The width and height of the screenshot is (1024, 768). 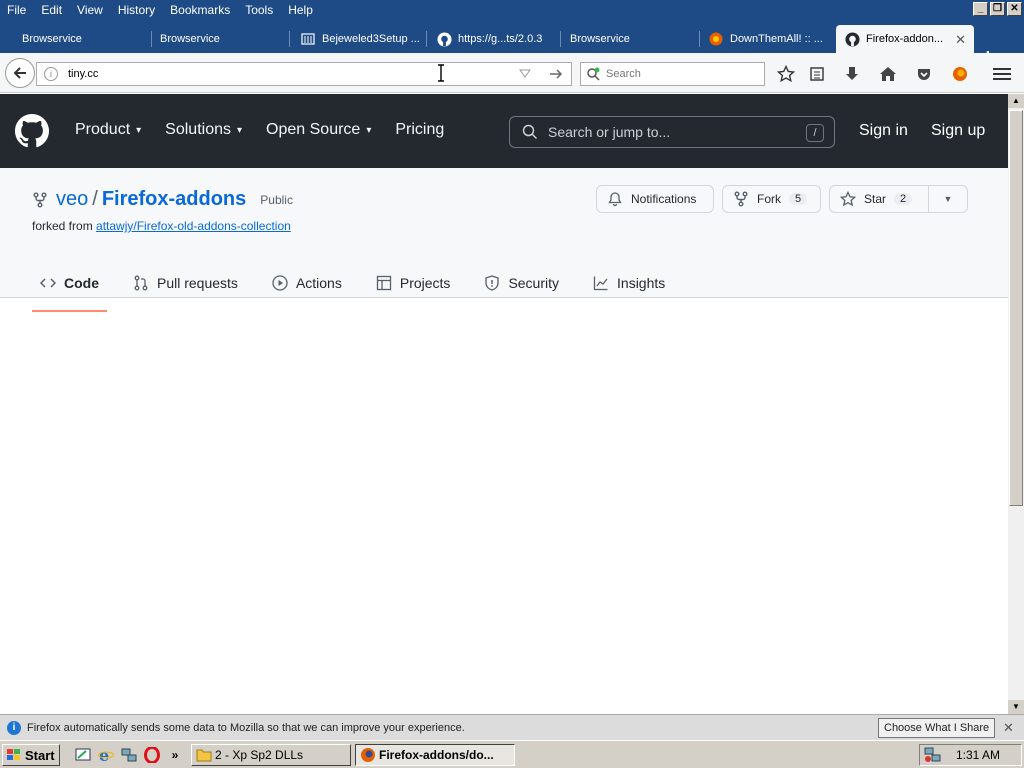 I want to click on star-button: Star 2, so click(x=879, y=199).